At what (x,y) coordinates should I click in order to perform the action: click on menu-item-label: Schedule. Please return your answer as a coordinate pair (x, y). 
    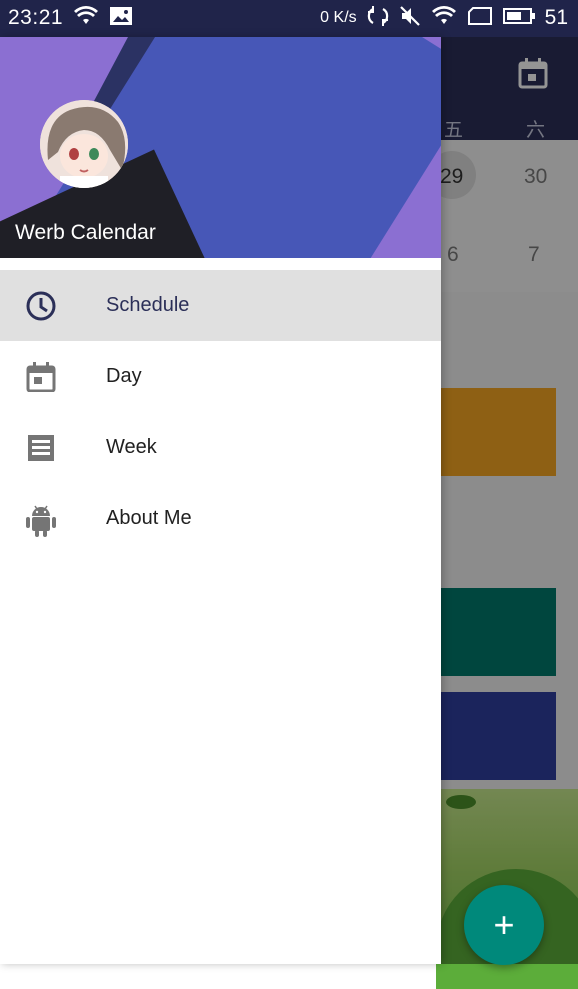
    Looking at the image, I should click on (148, 305).